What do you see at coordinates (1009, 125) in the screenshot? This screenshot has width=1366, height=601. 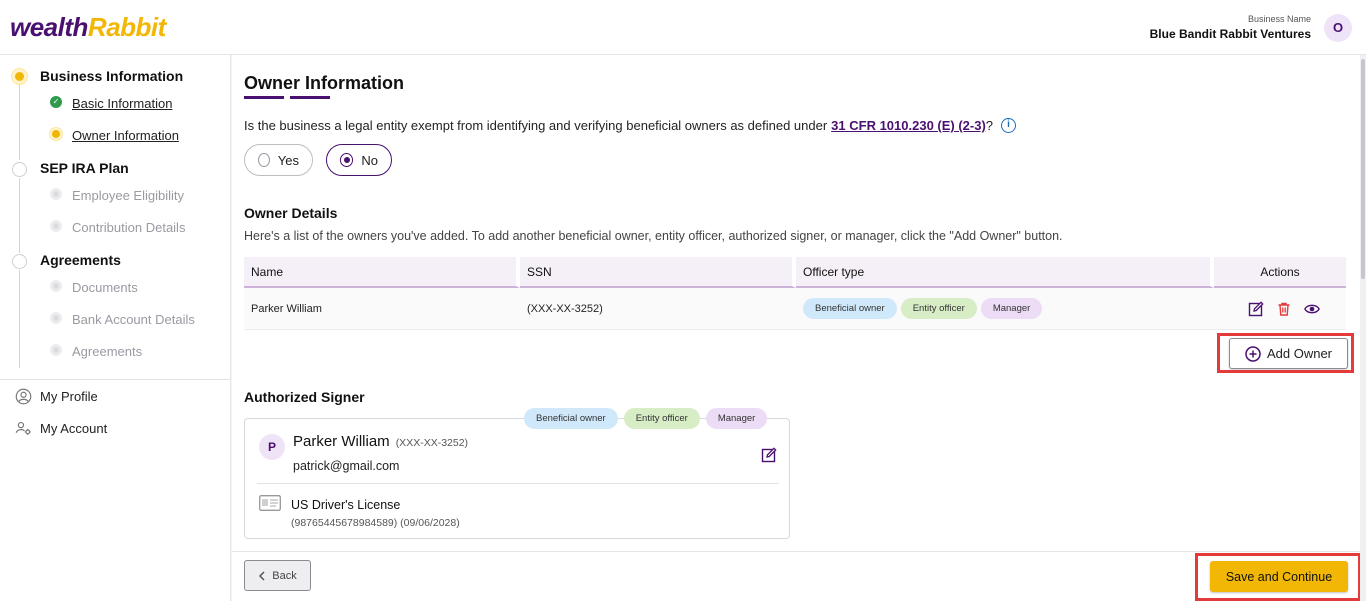 I see `info-icon: i` at bounding box center [1009, 125].